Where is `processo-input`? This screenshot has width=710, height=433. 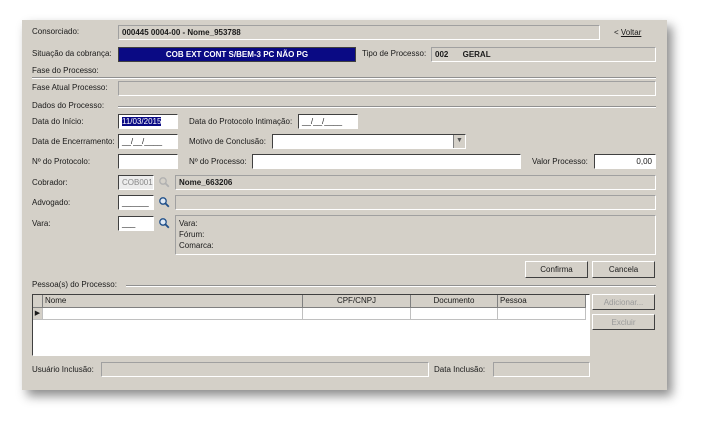
processo-input is located at coordinates (386, 161).